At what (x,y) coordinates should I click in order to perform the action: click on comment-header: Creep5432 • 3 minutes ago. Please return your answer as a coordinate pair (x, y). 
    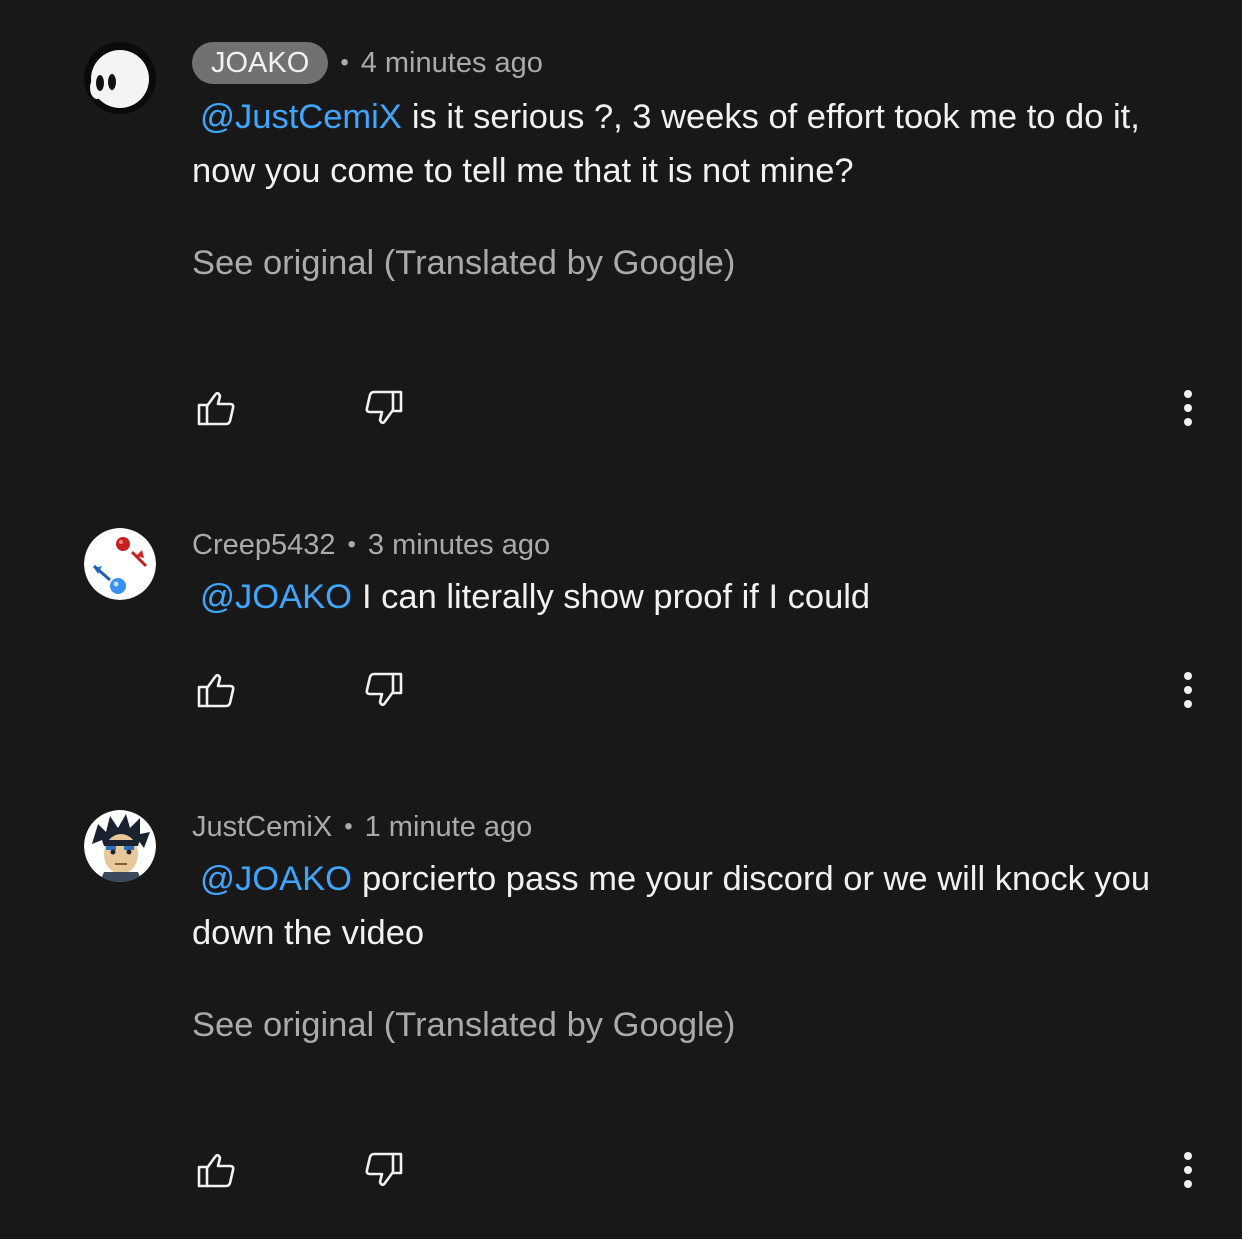
    Looking at the image, I should click on (371, 545).